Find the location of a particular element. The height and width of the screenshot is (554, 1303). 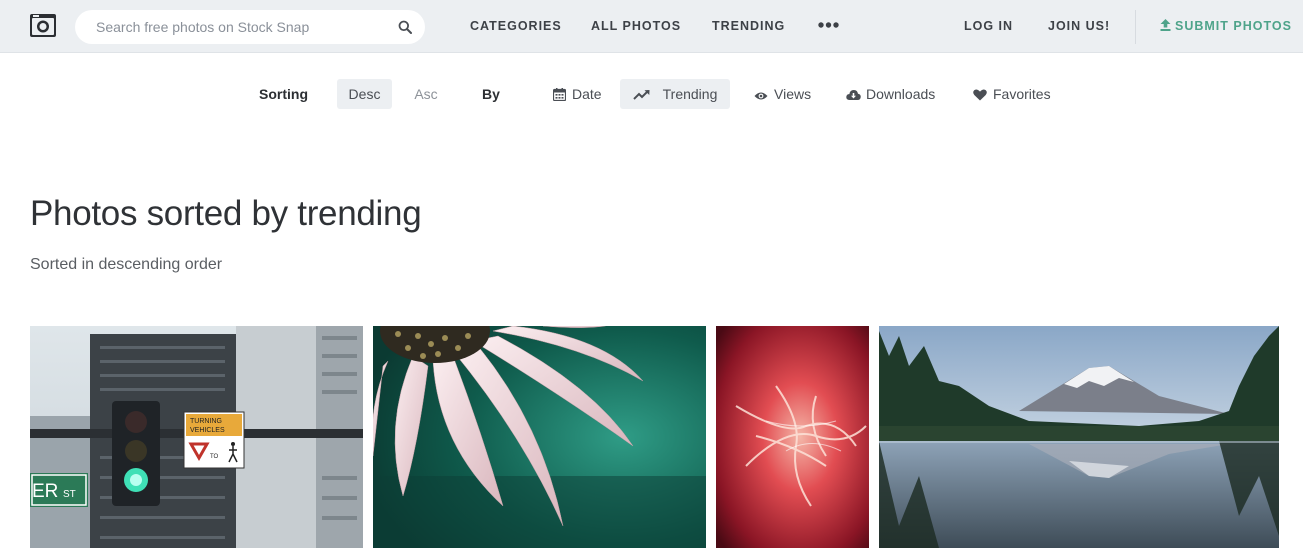

sort-by-downloads-button: Downloads is located at coordinates (890, 94).